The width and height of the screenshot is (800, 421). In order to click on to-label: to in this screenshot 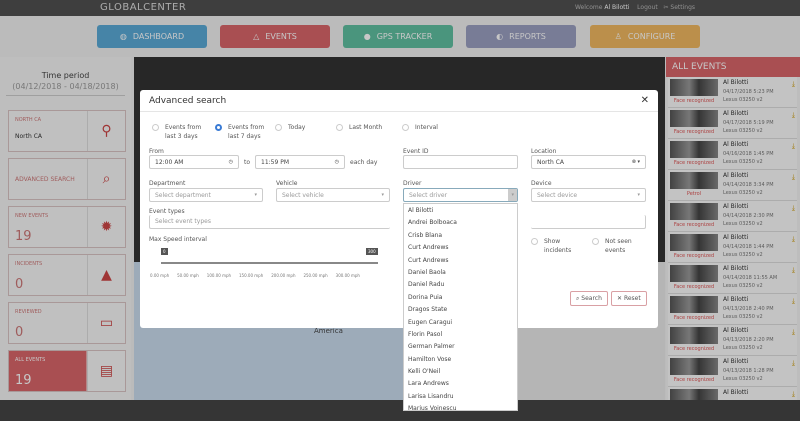, I will do `click(247, 162)`.